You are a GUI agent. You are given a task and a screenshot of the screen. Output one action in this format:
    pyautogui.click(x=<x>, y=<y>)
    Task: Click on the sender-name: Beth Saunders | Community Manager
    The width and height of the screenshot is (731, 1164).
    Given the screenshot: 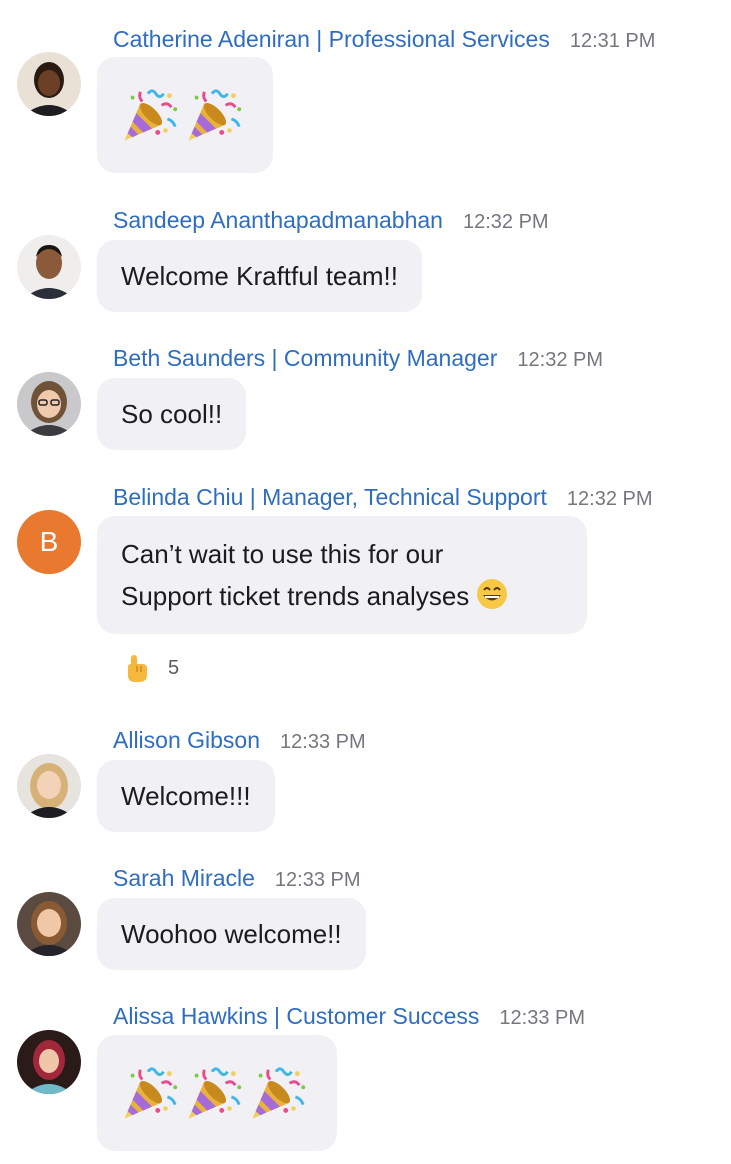 What is the action you would take?
    pyautogui.click(x=305, y=358)
    